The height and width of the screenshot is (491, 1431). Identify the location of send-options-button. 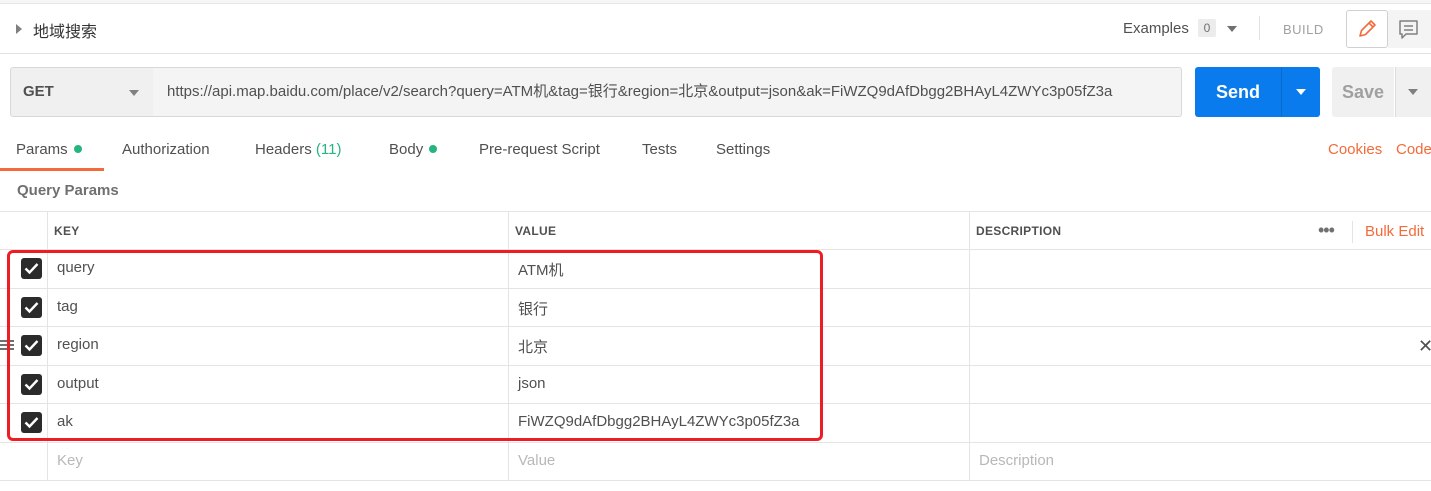
(1300, 92).